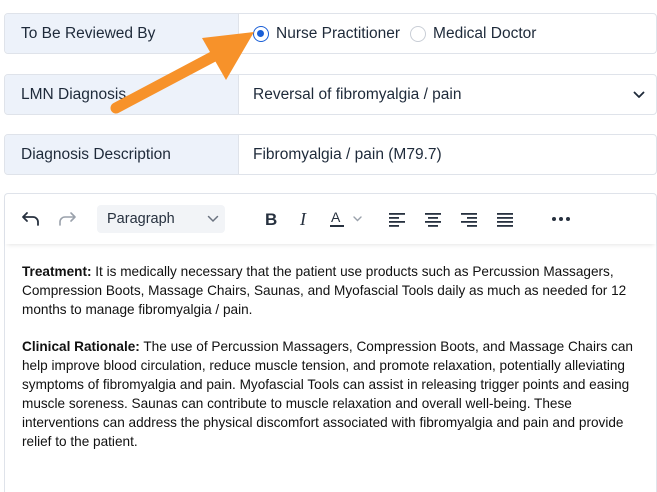 This screenshot has width=657, height=492. Describe the element at coordinates (81, 346) in the screenshot. I see `clinical-rationale-heading: Clinical Rationale:` at that location.